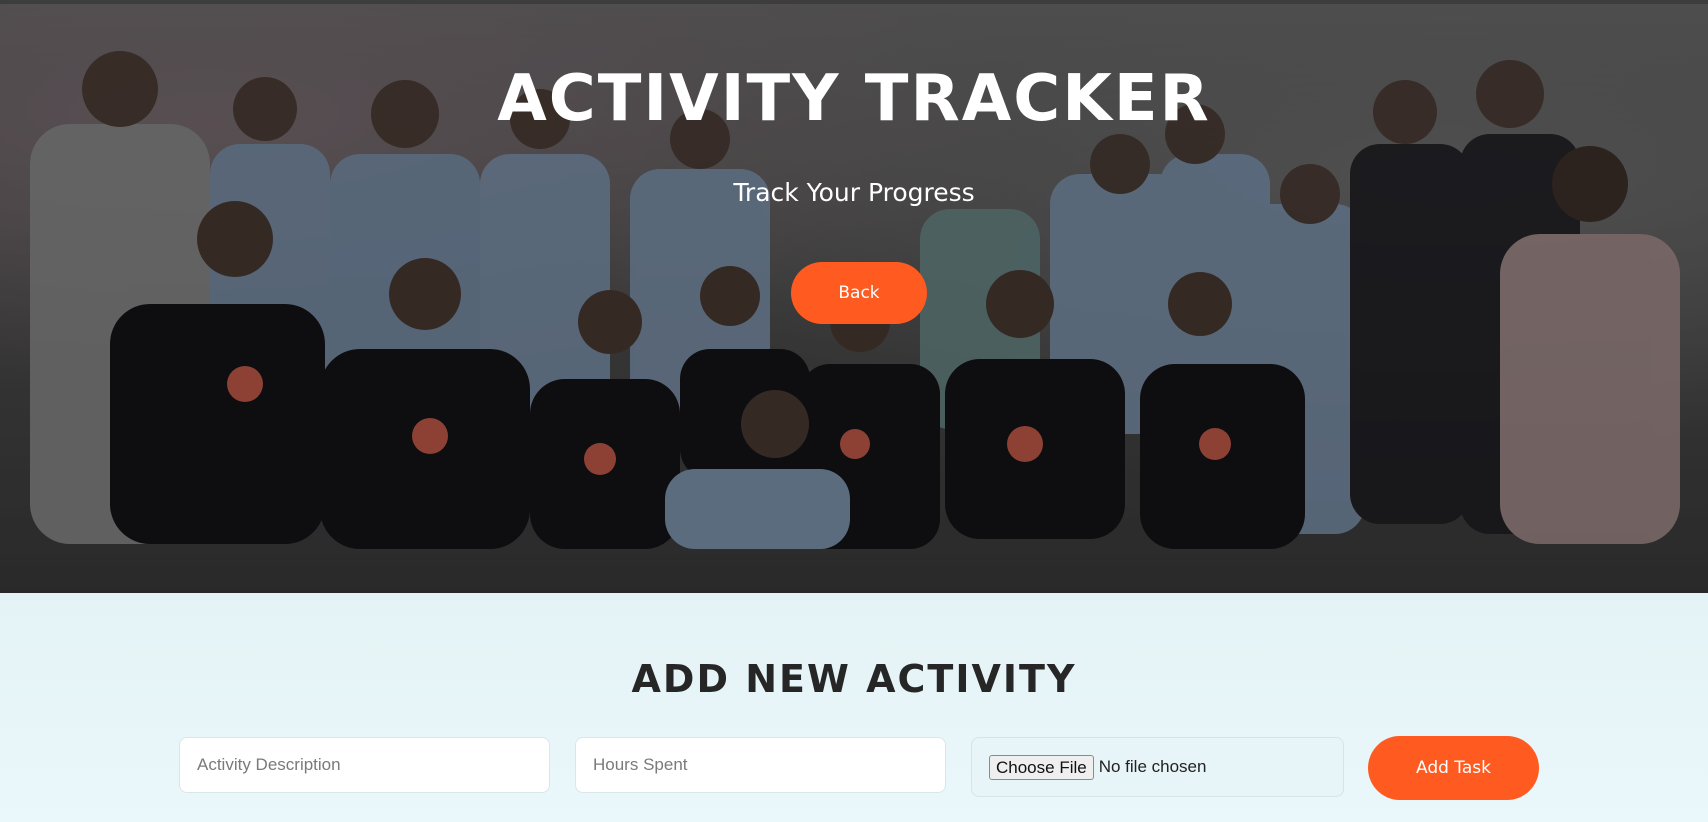 The height and width of the screenshot is (822, 1708). What do you see at coordinates (854, 679) in the screenshot?
I see `add-activity-title: ADD NEW ACTIVITY` at bounding box center [854, 679].